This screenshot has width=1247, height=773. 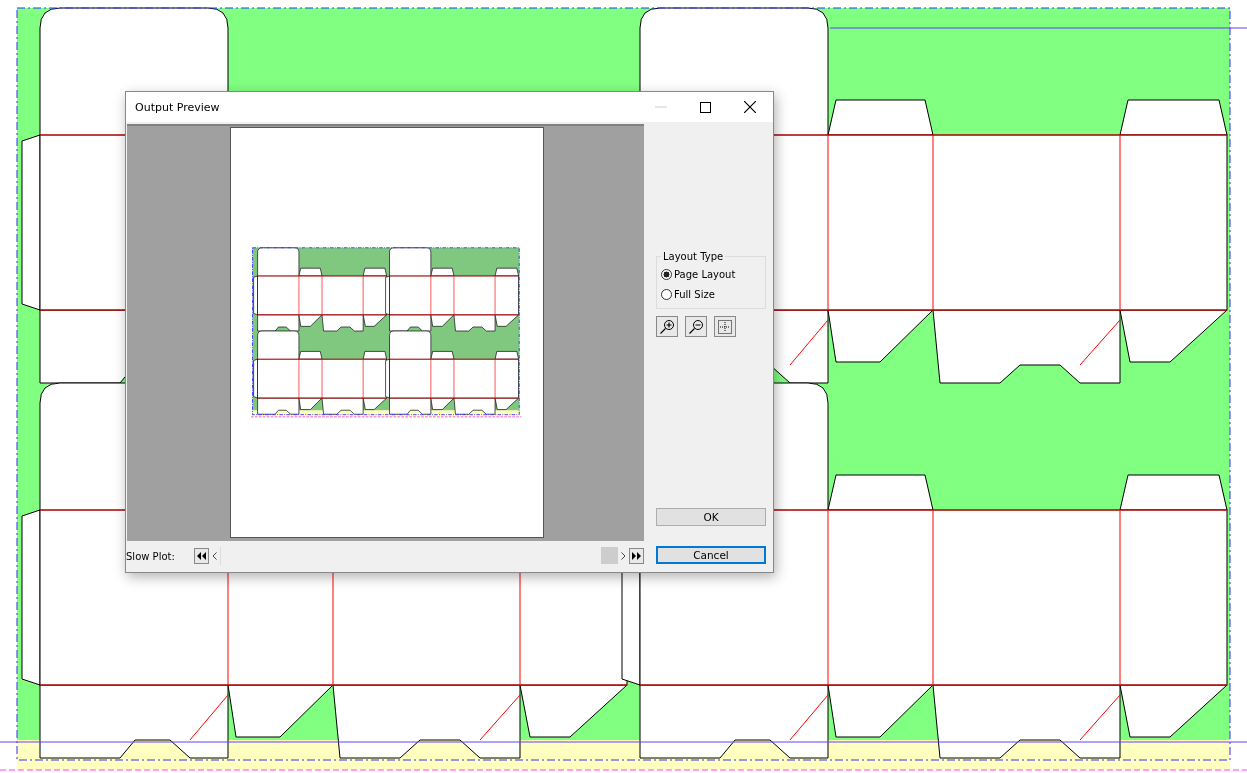 What do you see at coordinates (214, 556) in the screenshot?
I see `scroll-left-icon` at bounding box center [214, 556].